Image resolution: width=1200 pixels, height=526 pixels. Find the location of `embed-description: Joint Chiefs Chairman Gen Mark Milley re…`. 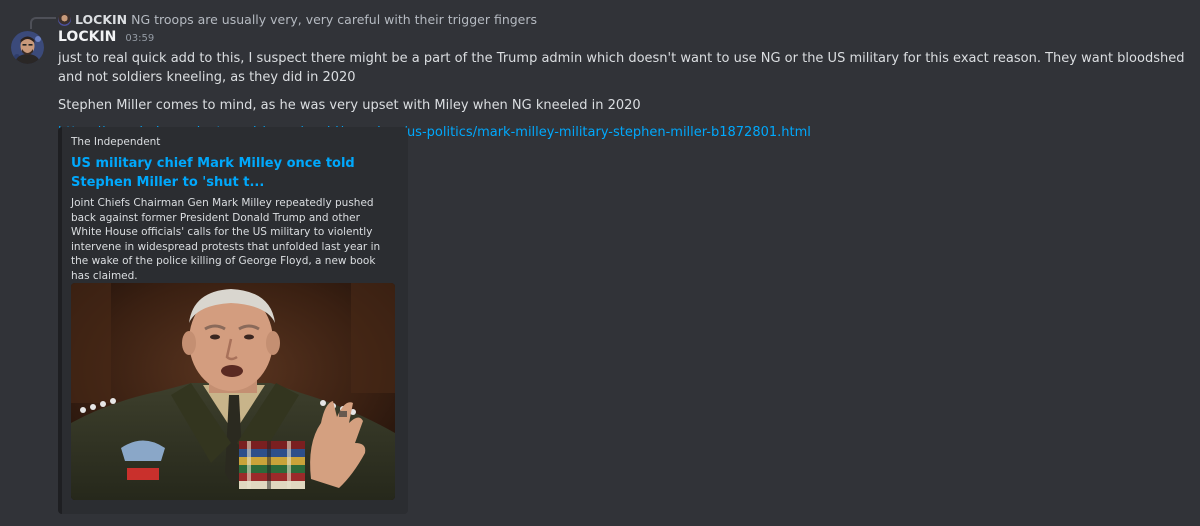

embed-description: Joint Chiefs Chairman Gen Mark Milley re… is located at coordinates (226, 239).